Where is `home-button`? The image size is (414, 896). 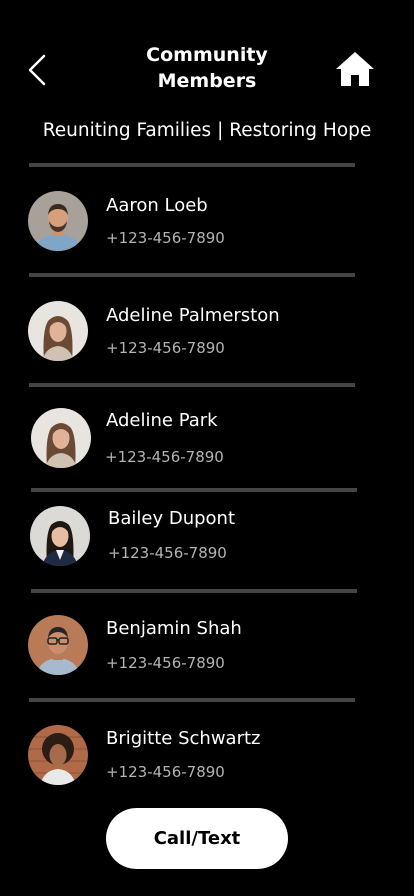 home-button is located at coordinates (355, 69).